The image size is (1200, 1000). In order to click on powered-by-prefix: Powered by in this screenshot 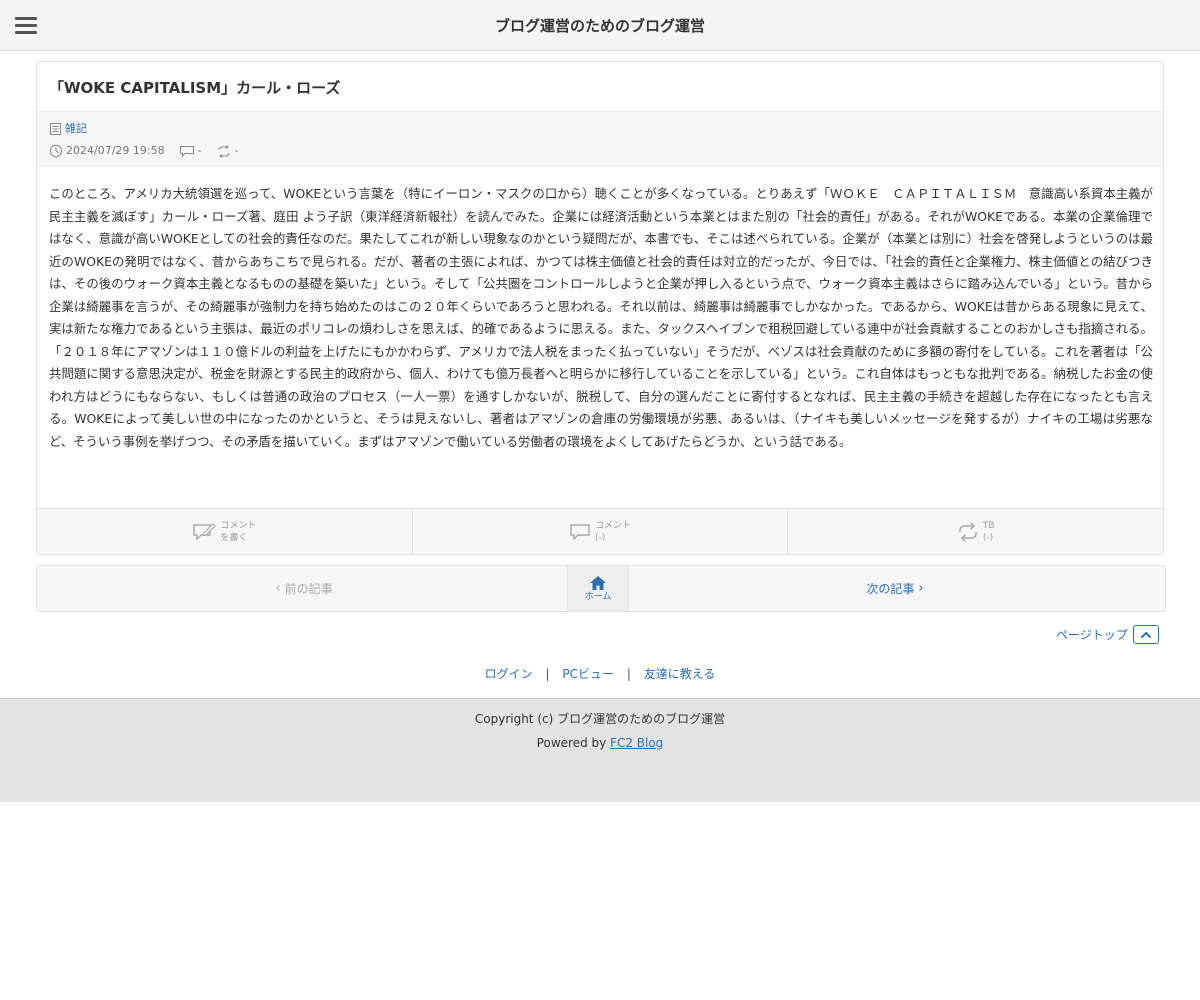, I will do `click(573, 743)`.